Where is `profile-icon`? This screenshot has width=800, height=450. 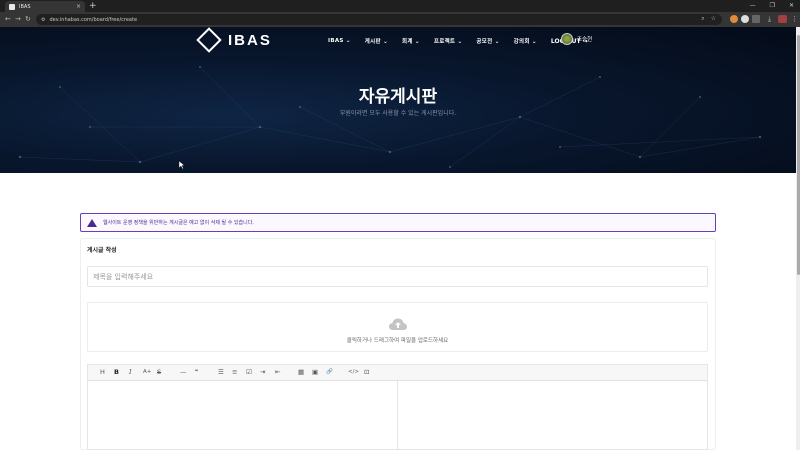
profile-icon is located at coordinates (782, 19).